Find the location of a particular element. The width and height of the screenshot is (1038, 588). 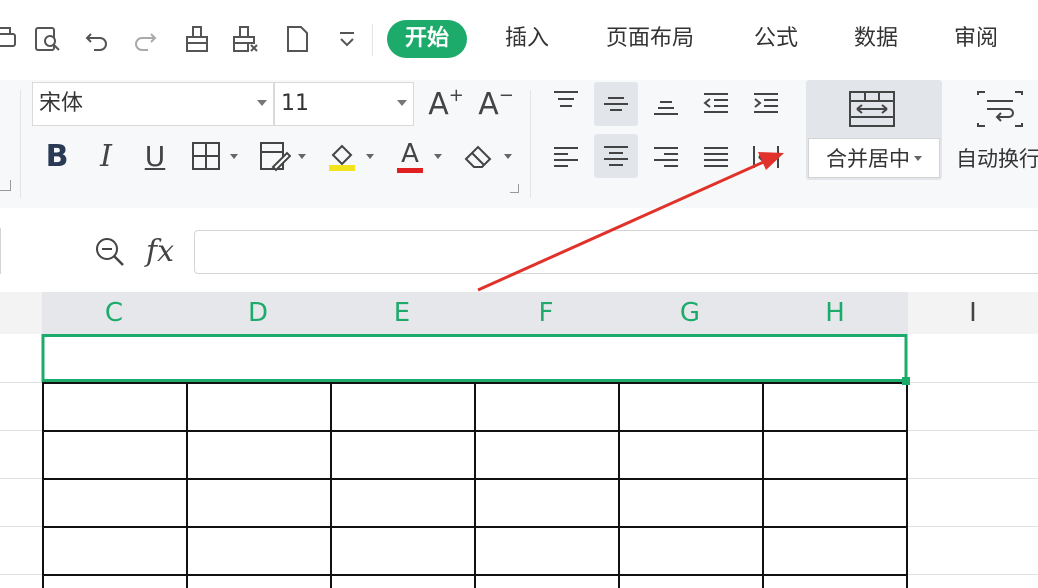

bold-button: B is located at coordinates (57, 156).